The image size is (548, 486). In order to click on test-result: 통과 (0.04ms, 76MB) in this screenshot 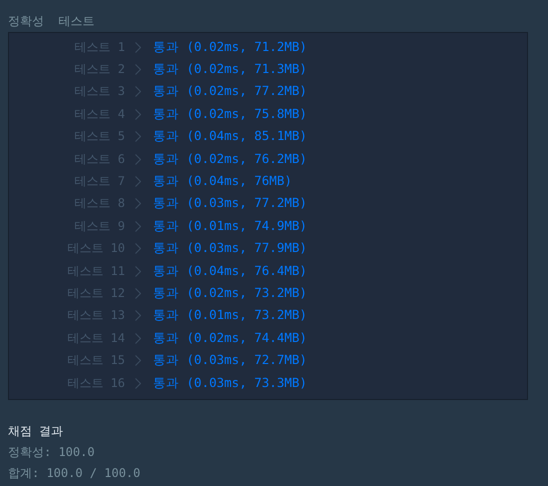, I will do `click(222, 181)`.